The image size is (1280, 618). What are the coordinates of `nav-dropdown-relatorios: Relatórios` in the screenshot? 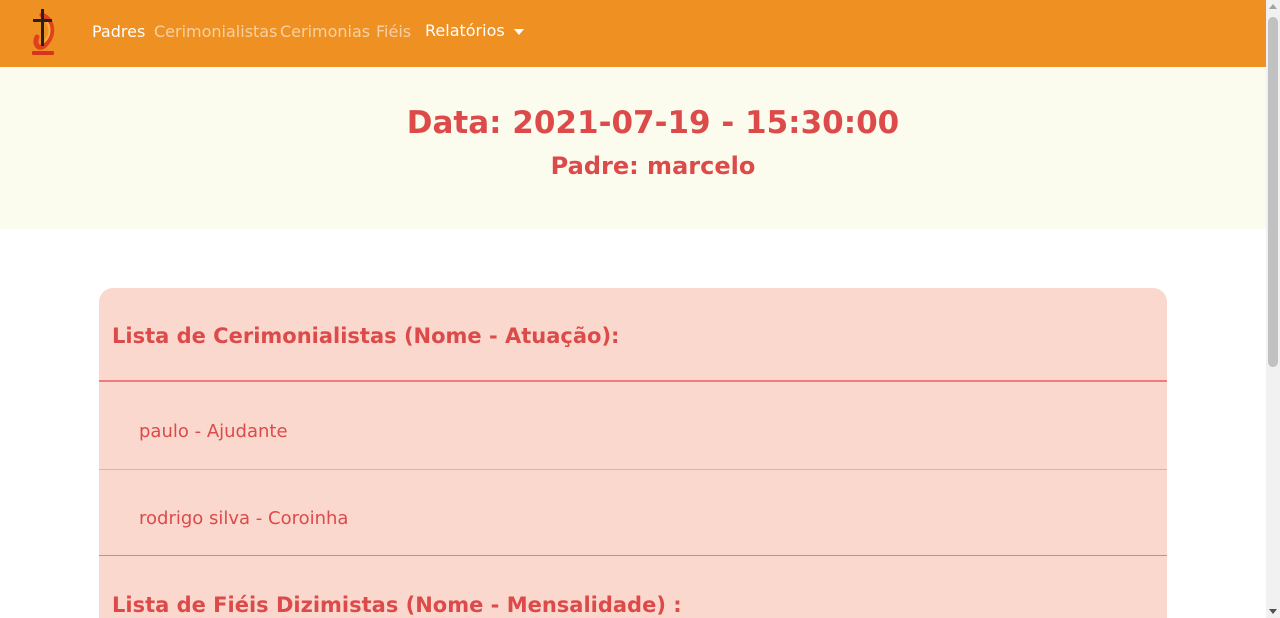 It's located at (474, 31).